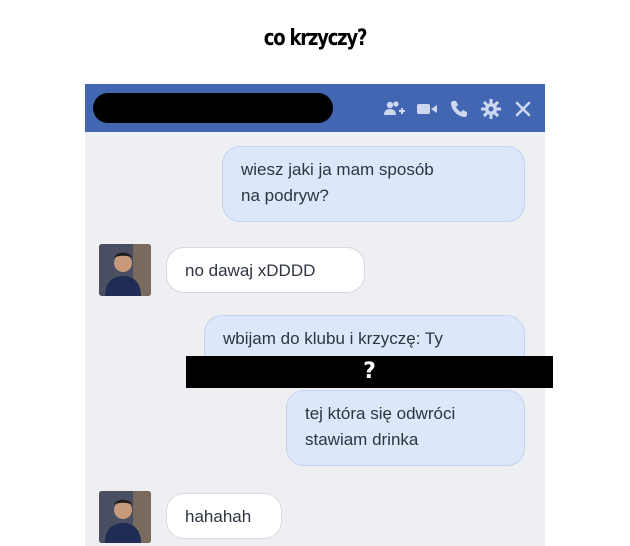 The height and width of the screenshot is (546, 630). I want to click on gear-icon, so click(491, 109).